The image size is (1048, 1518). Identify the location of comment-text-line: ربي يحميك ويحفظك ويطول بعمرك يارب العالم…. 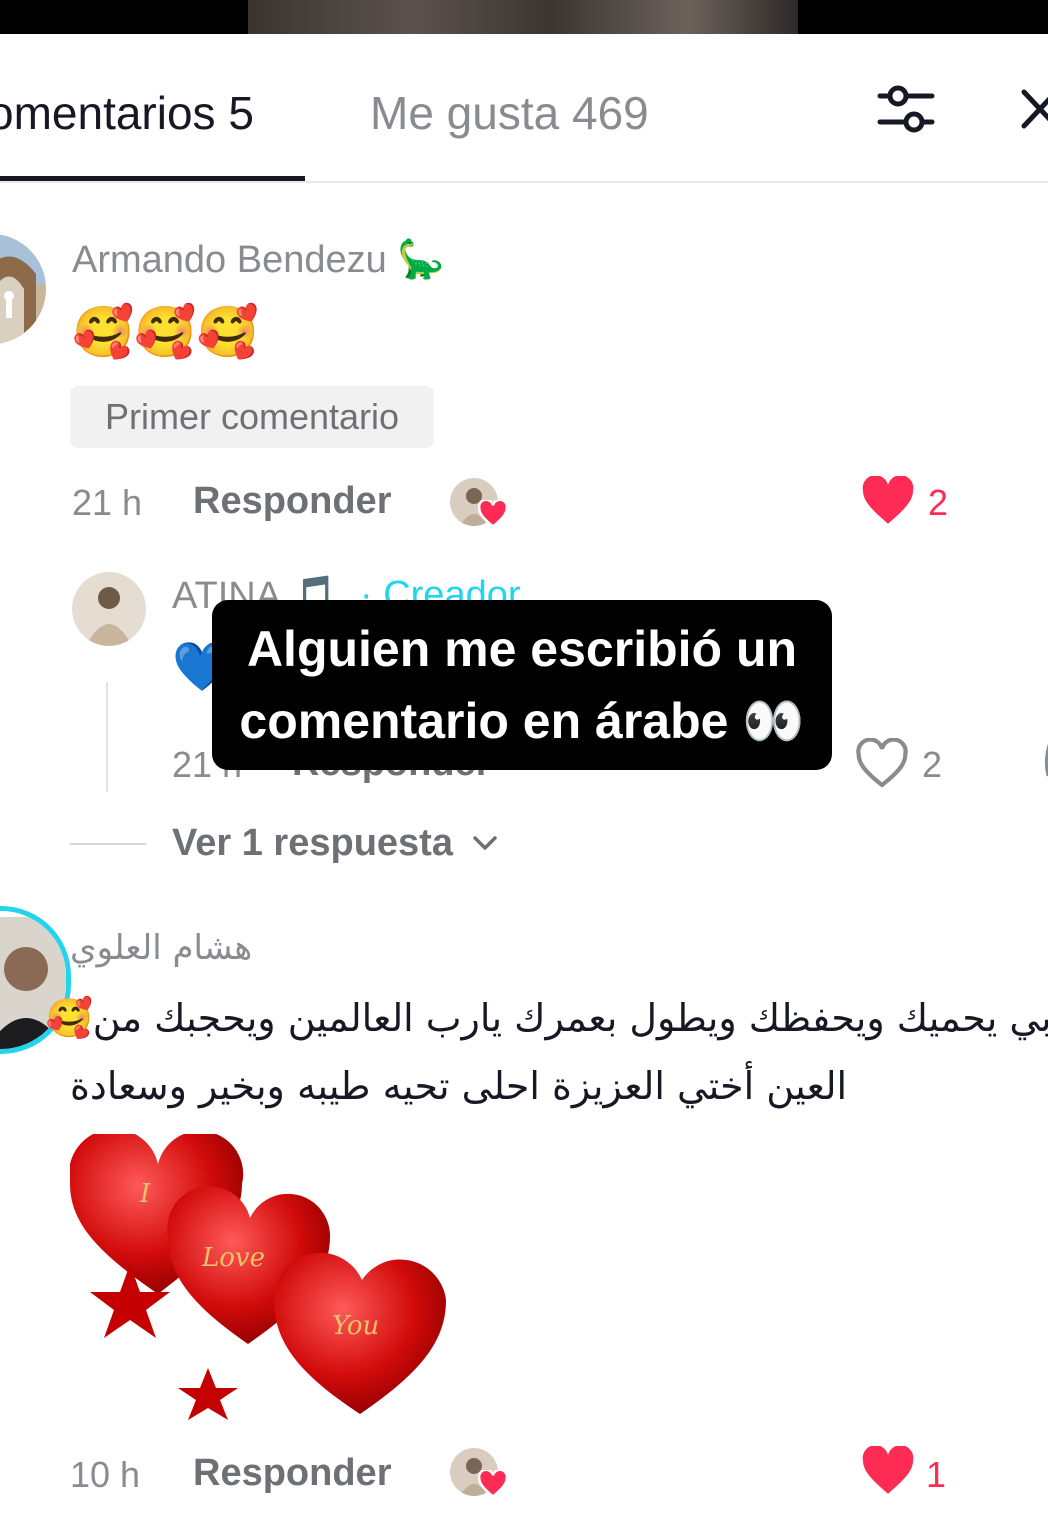
(546, 1018).